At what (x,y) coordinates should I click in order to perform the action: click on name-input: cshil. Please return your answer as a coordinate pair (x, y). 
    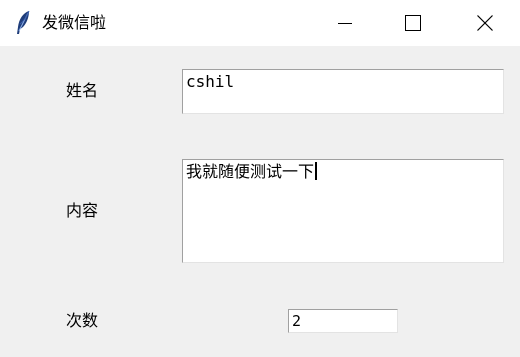
    Looking at the image, I should click on (343, 91).